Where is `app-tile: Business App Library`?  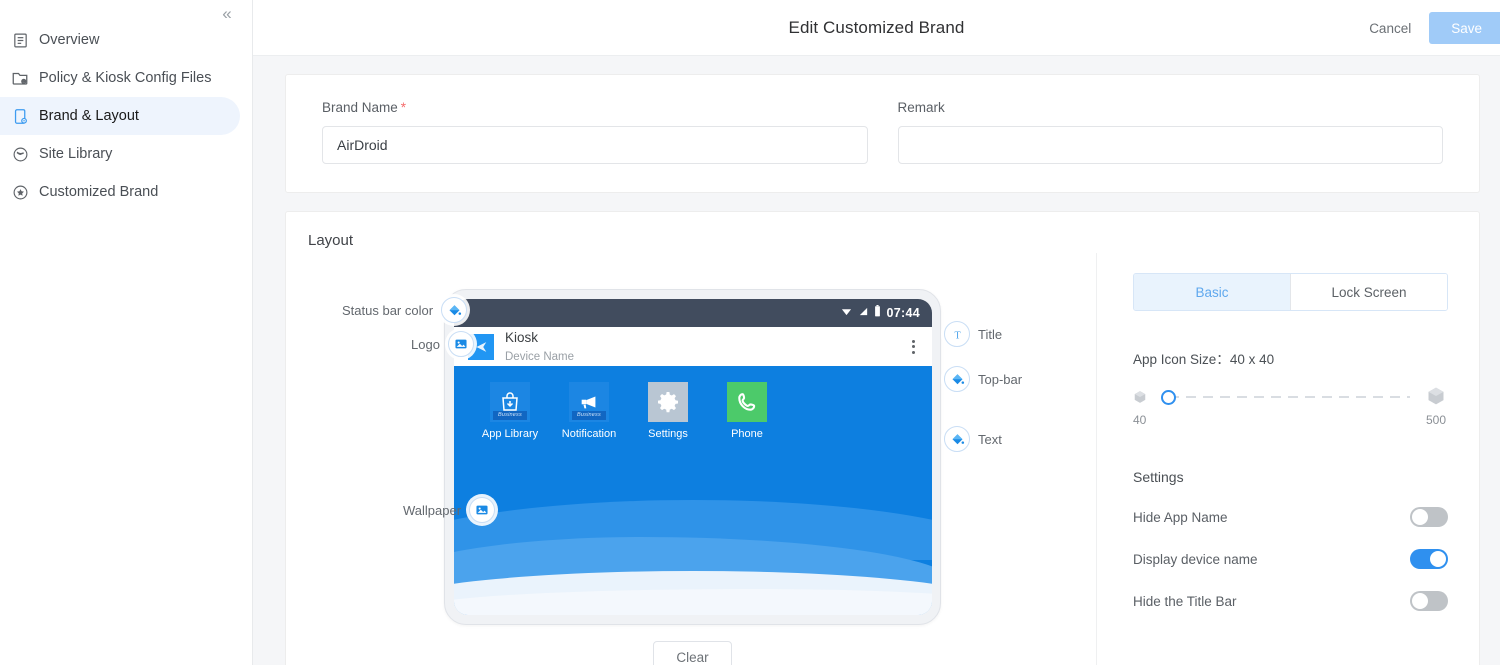
app-tile: Business App Library is located at coordinates (510, 411).